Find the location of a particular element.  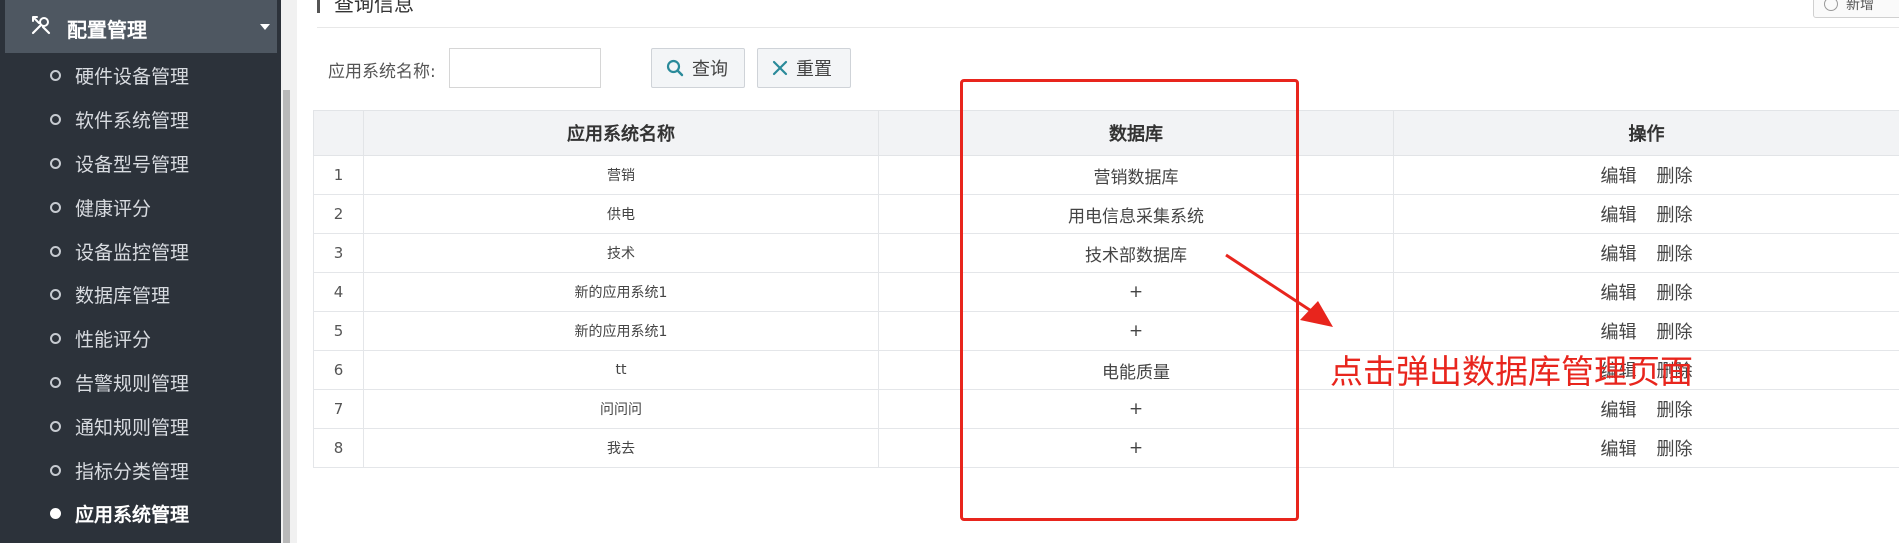

row-index: 7 is located at coordinates (338, 409).